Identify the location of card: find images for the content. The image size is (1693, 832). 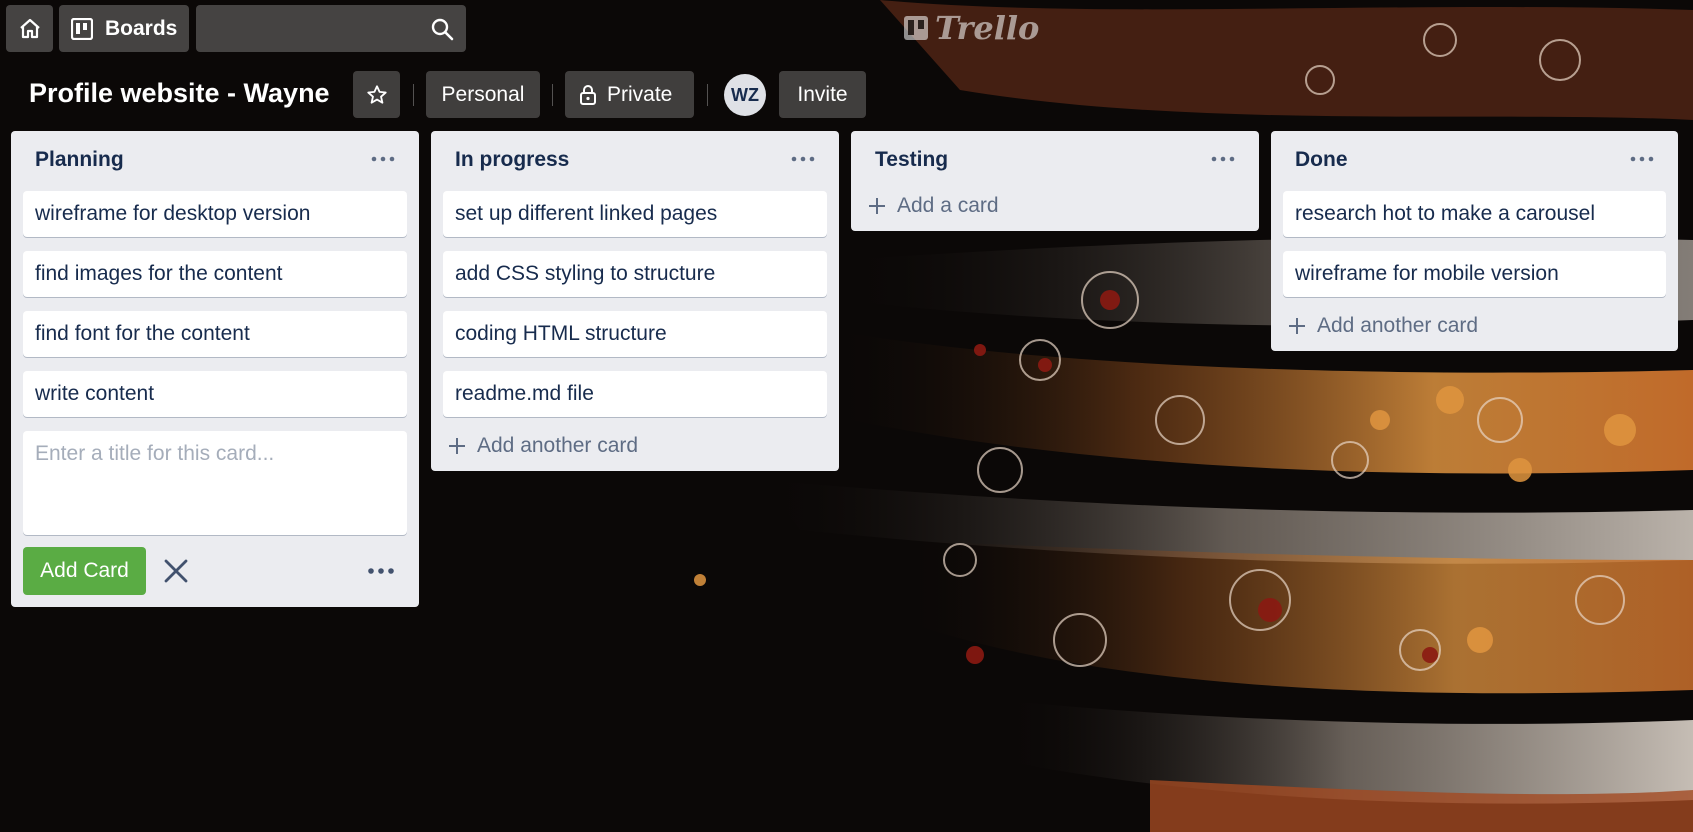
(215, 274).